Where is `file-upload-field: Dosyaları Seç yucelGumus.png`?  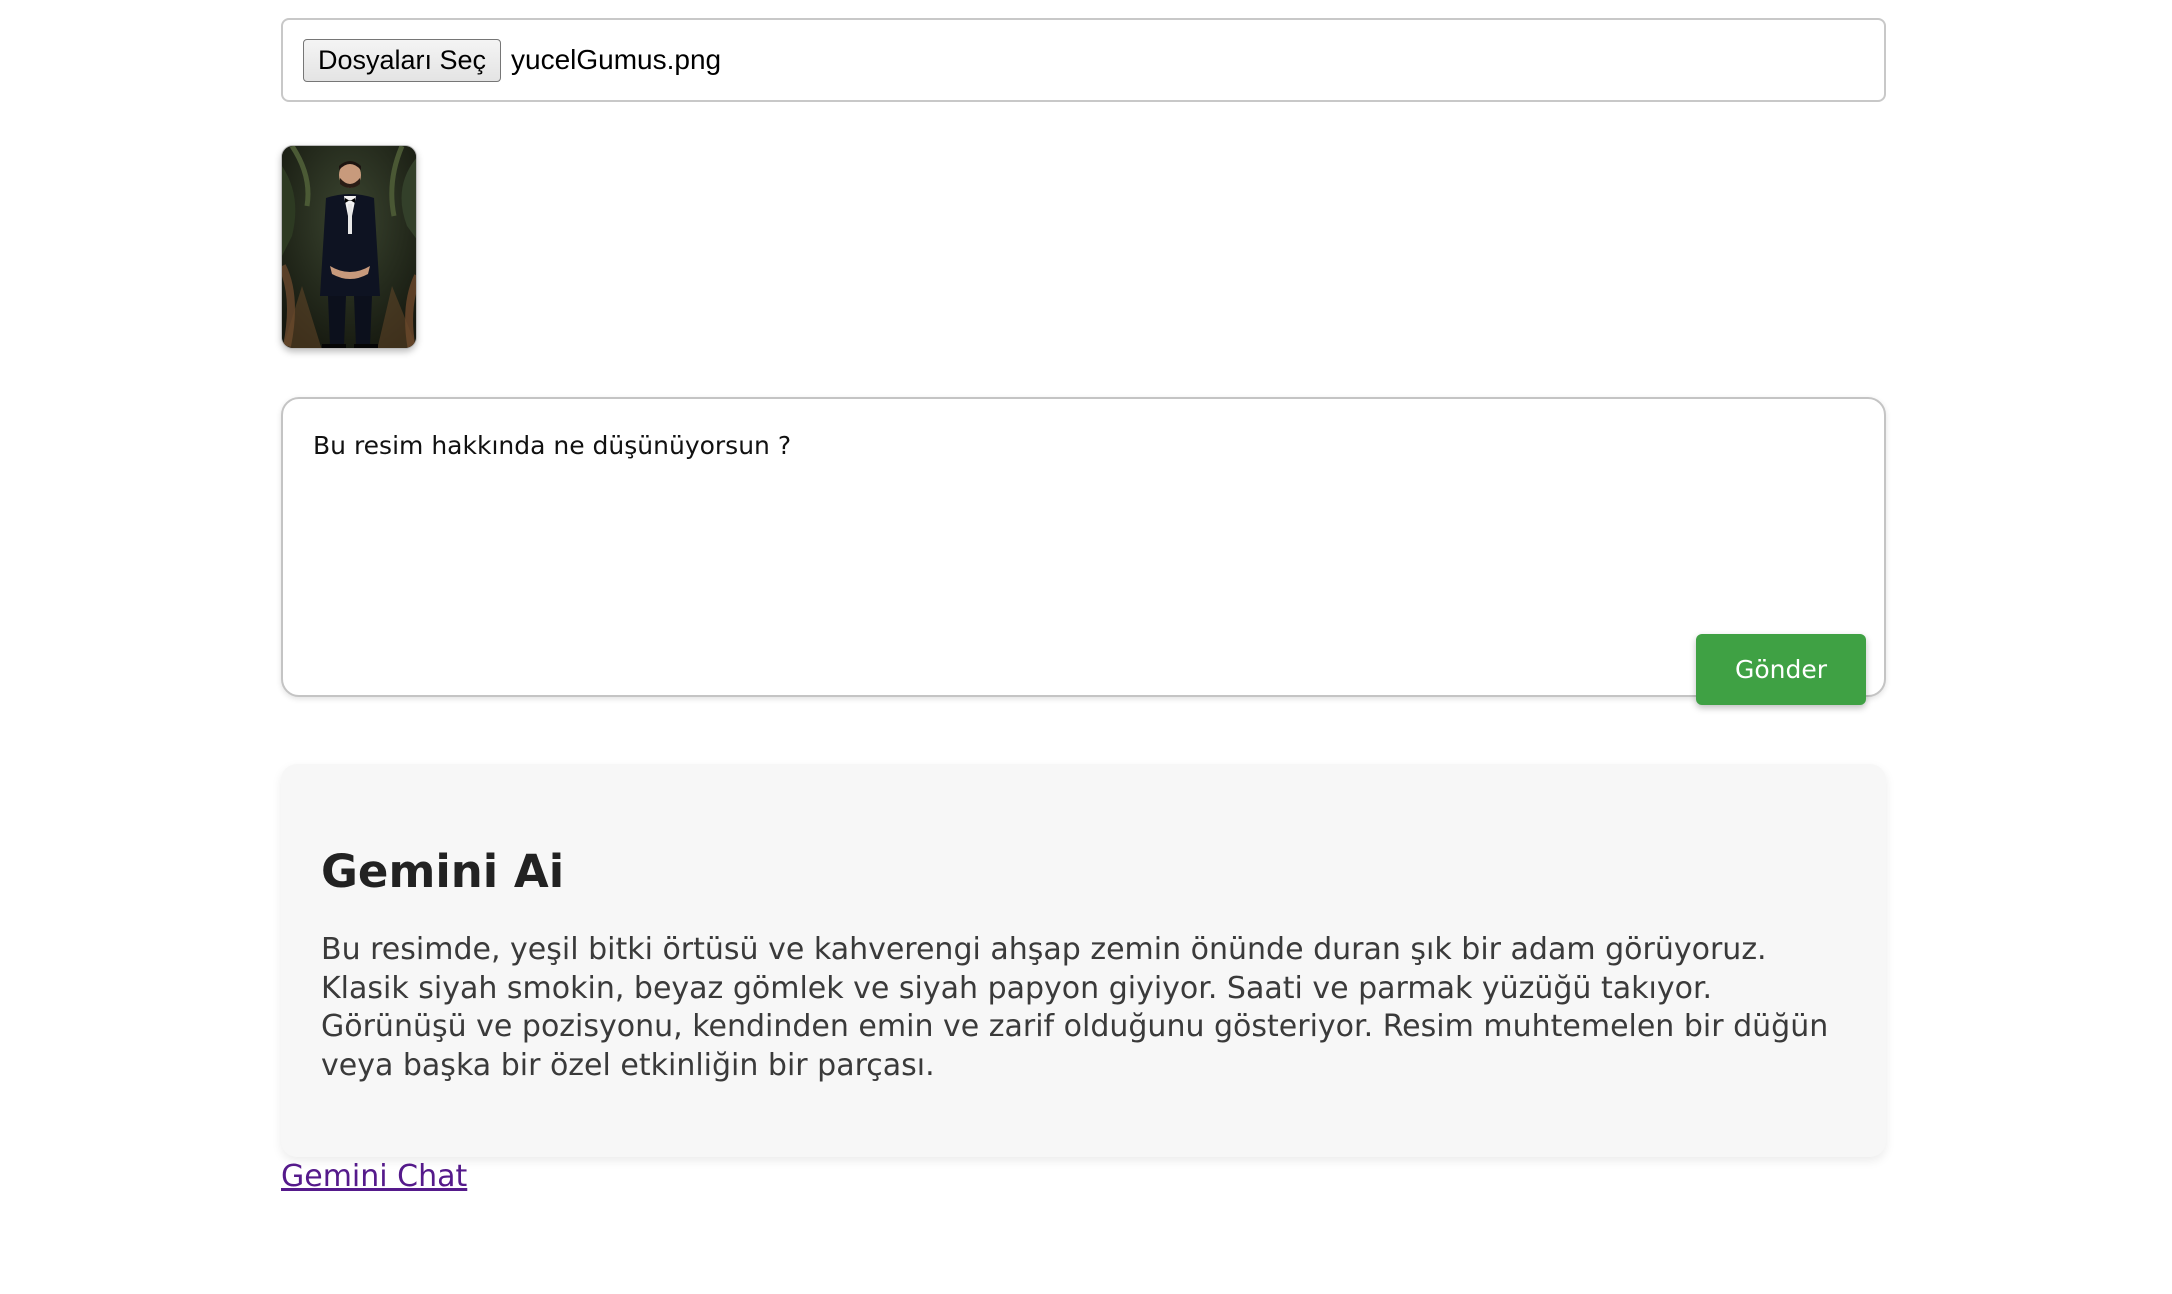
file-upload-field: Dosyaları Seç yucelGumus.png is located at coordinates (1083, 60).